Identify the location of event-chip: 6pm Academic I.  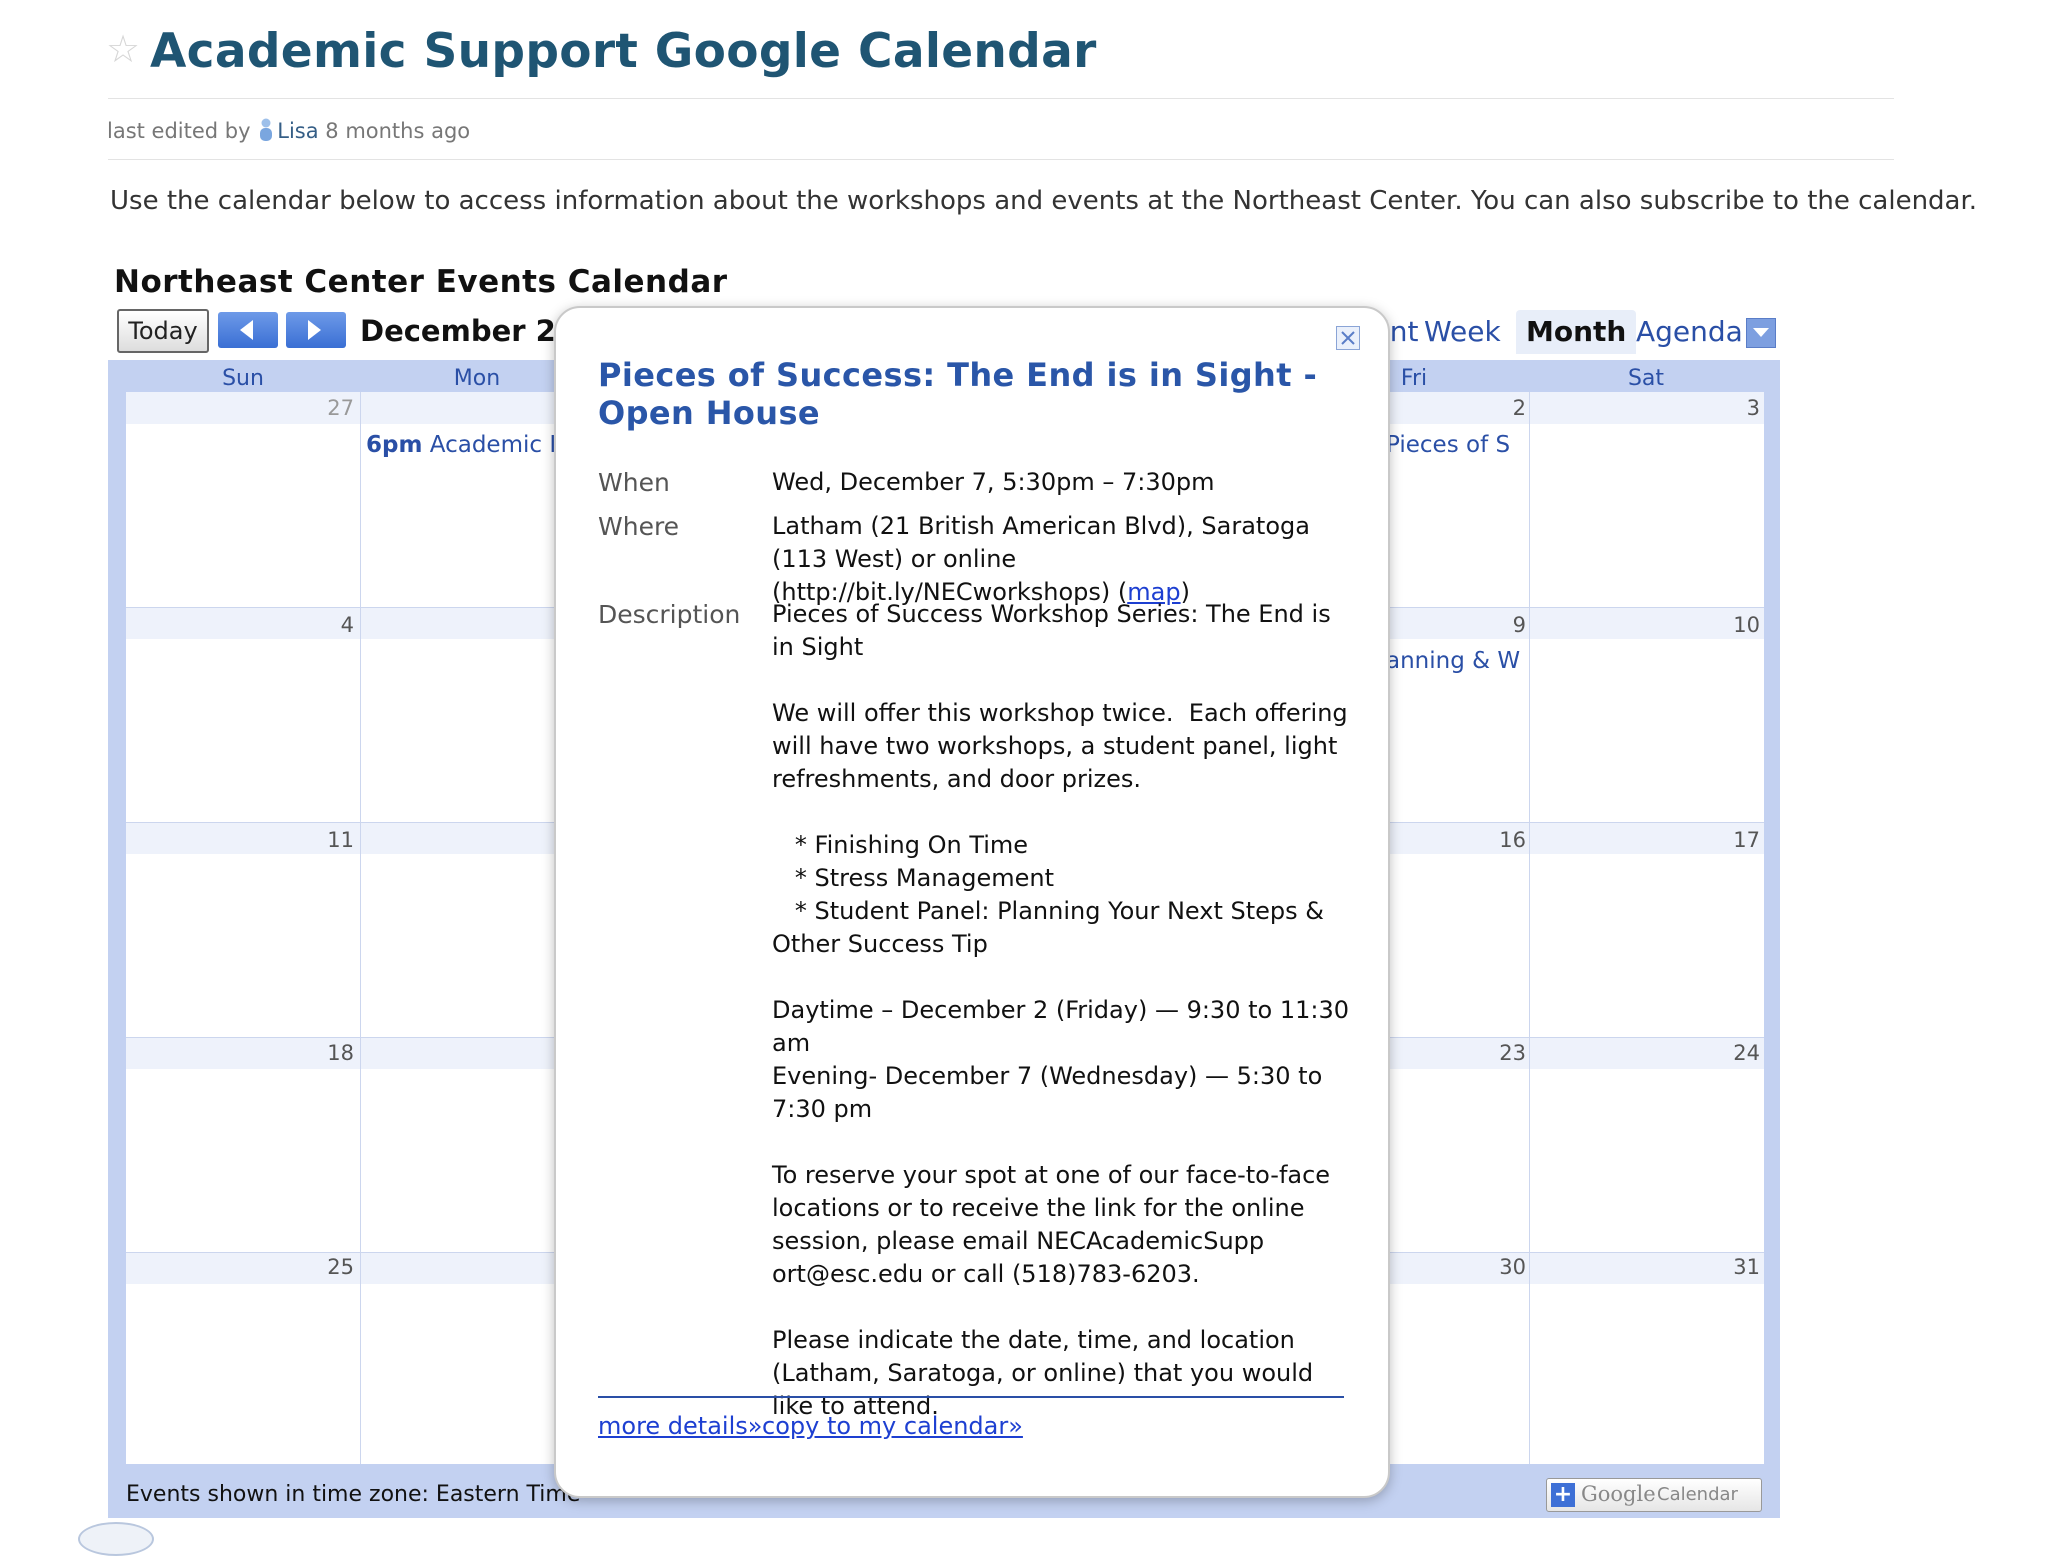
(461, 445).